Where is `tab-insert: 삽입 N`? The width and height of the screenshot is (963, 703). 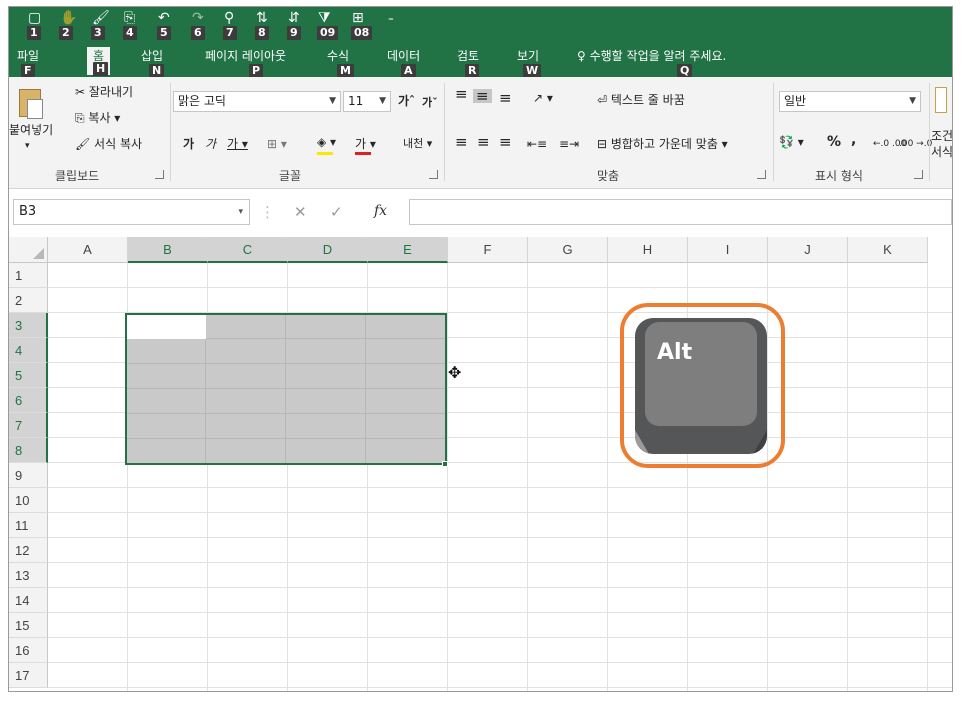
tab-insert: 삽입 N is located at coordinates (153, 63).